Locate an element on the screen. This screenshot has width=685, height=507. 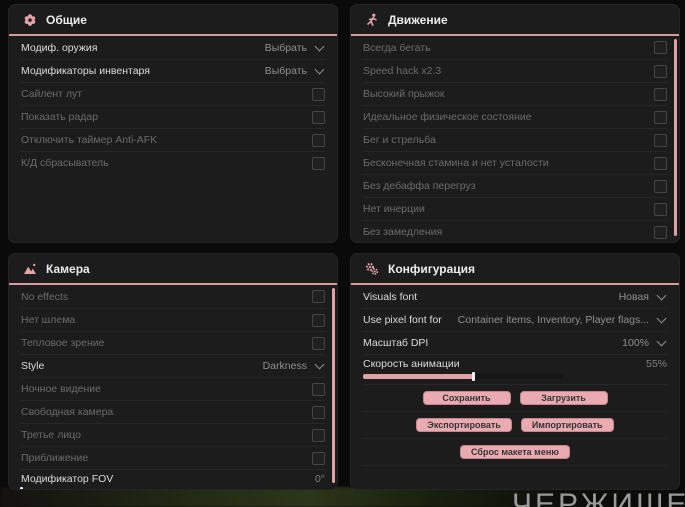
no-inertia-checkbox is located at coordinates (660, 209).